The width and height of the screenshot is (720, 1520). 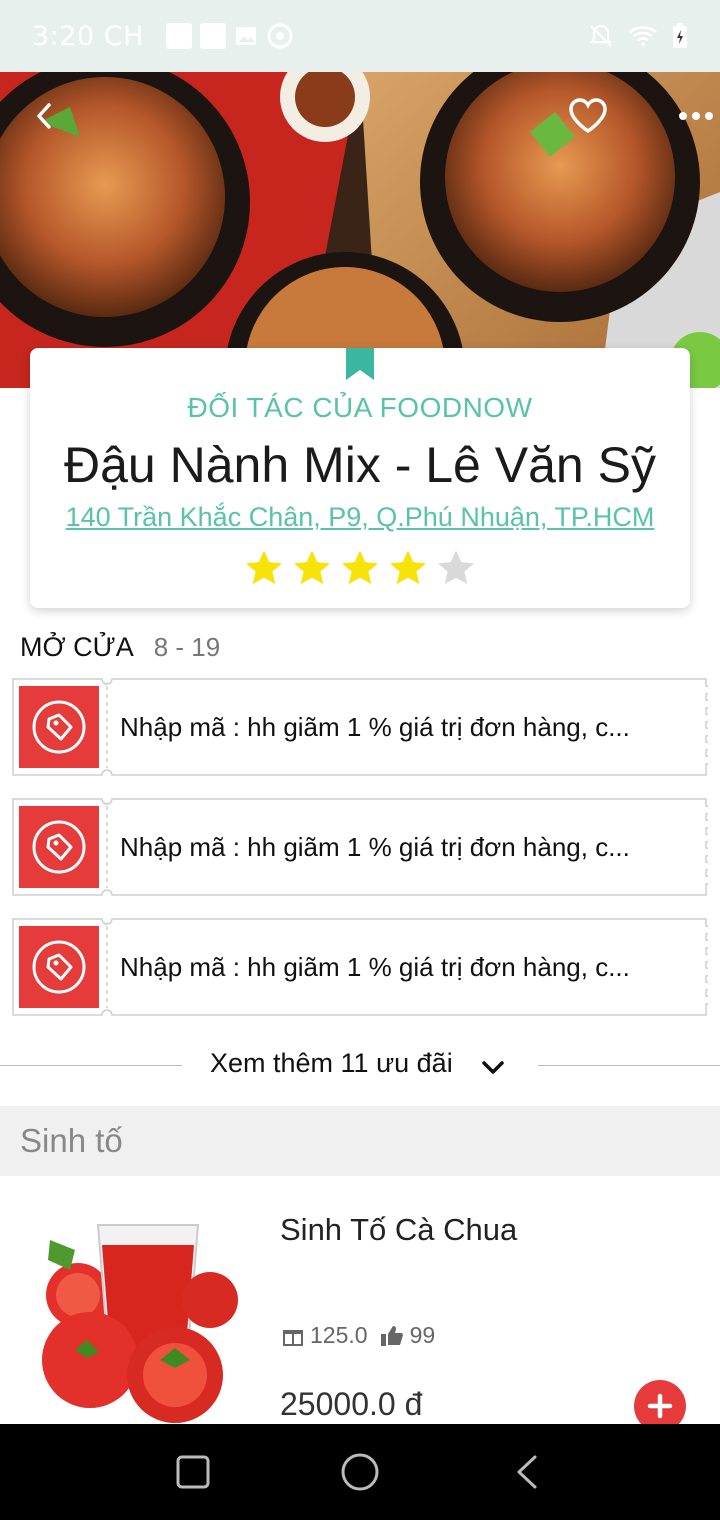 I want to click on system-back-button, so click(x=527, y=1472).